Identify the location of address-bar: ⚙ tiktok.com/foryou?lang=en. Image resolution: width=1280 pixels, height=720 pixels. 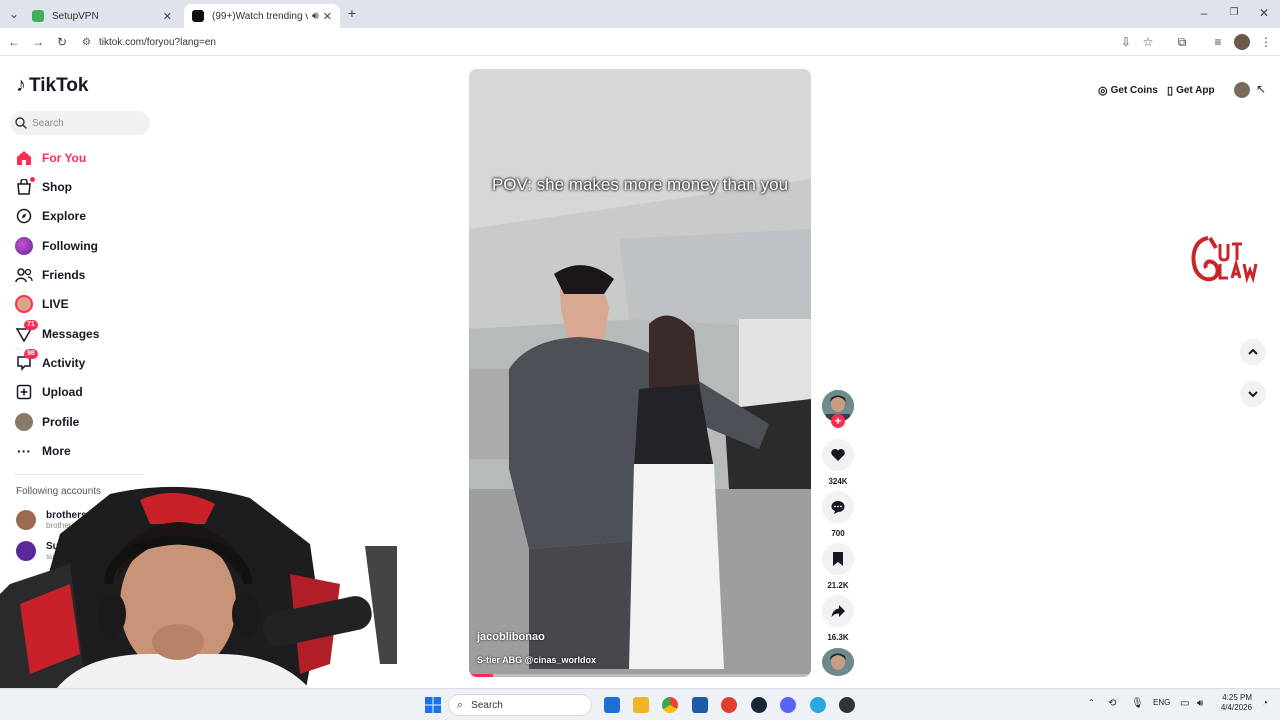
(612, 42).